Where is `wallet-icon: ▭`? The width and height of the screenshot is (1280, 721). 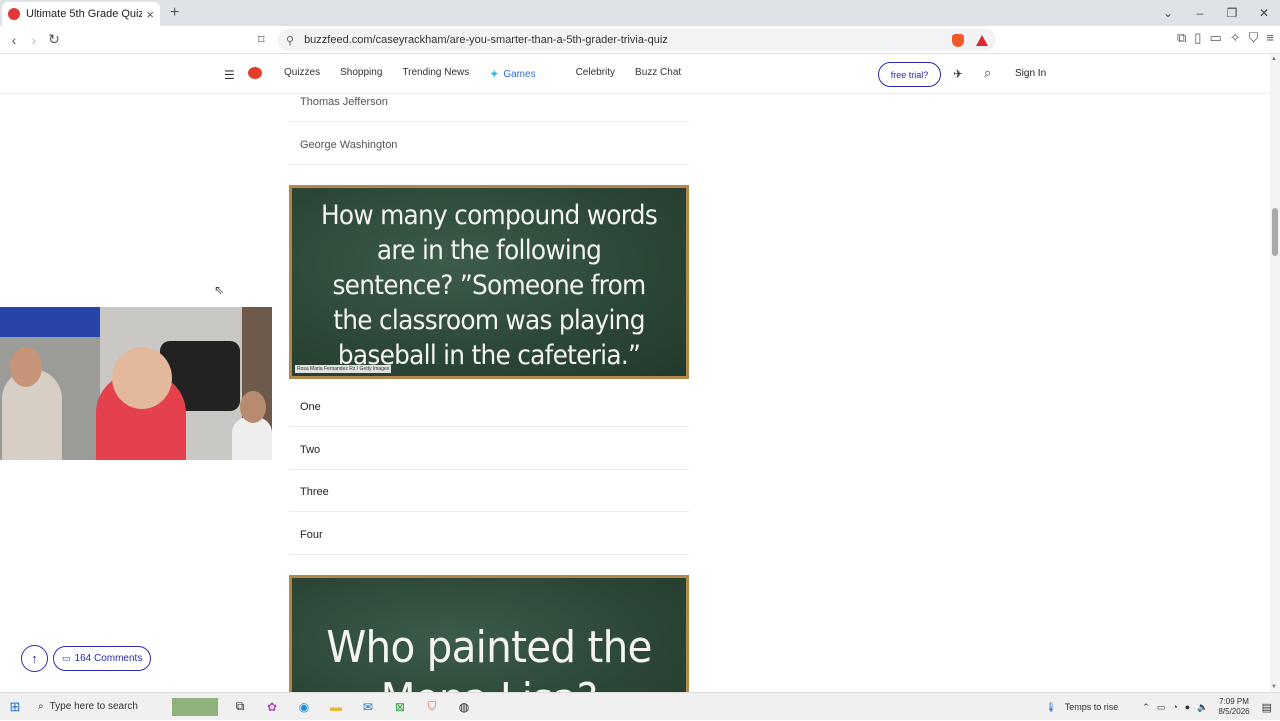
wallet-icon: ▭ is located at coordinates (1215, 38).